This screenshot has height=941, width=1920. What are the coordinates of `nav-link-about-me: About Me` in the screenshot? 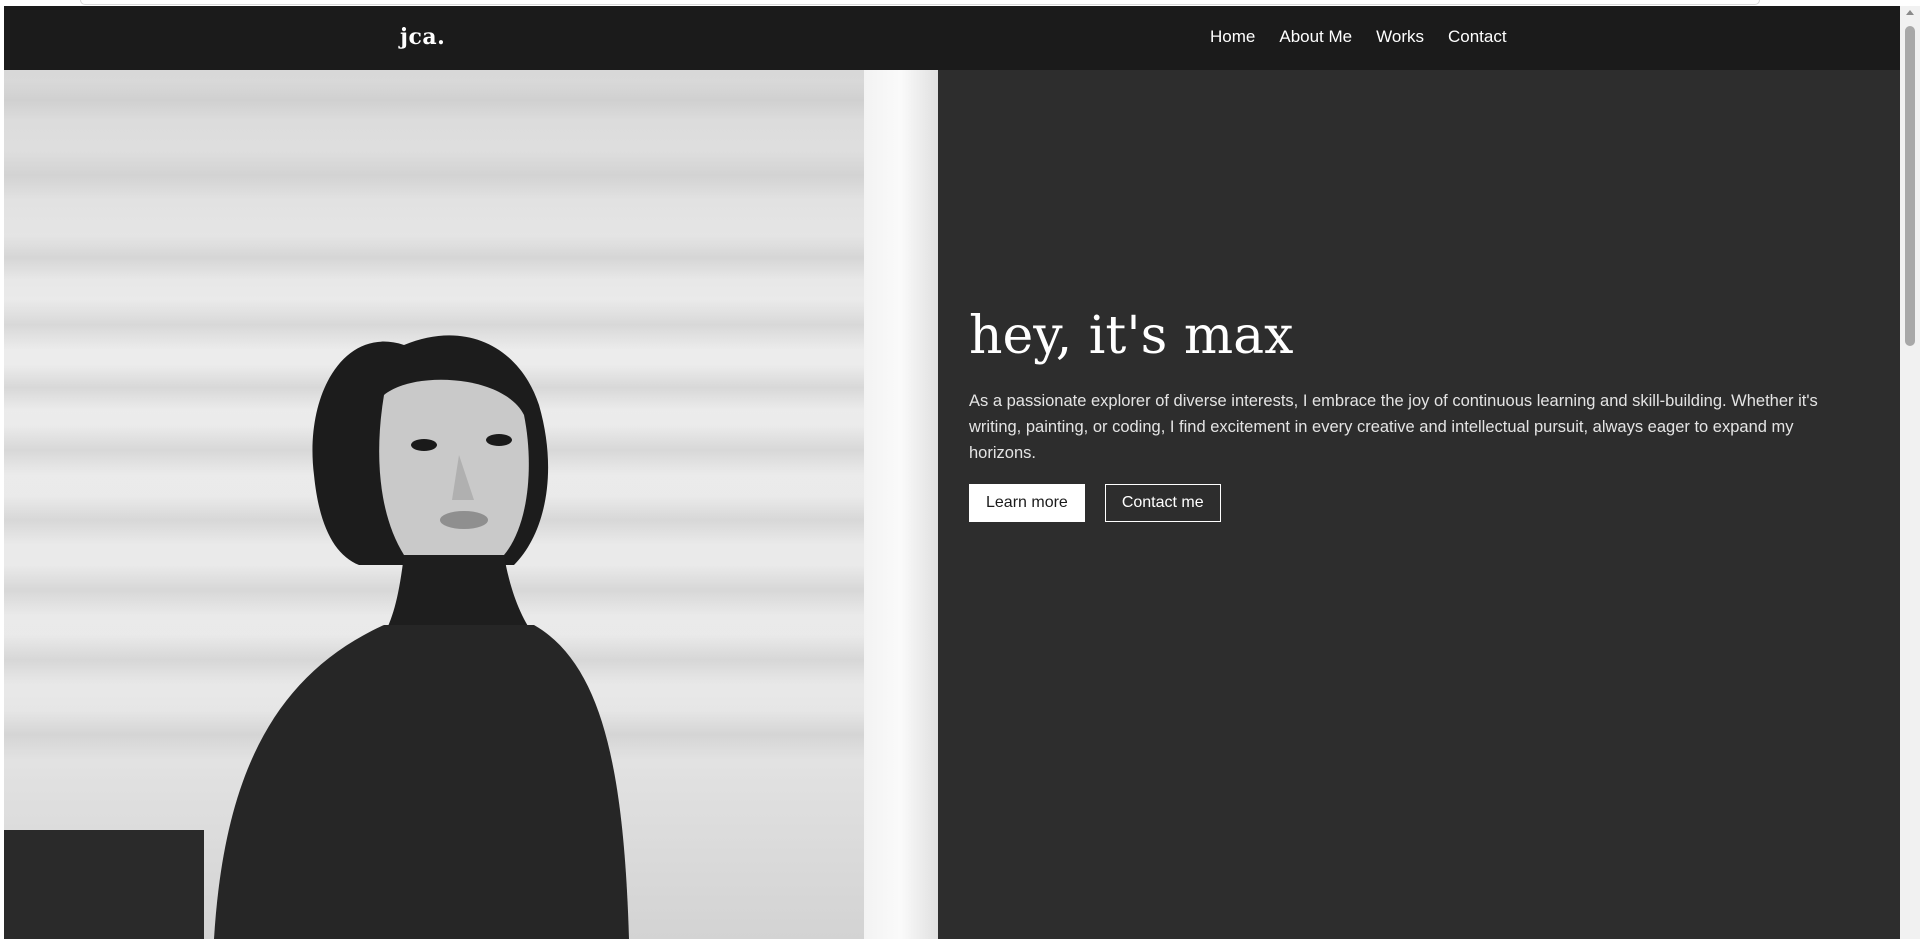 It's located at (1315, 37).